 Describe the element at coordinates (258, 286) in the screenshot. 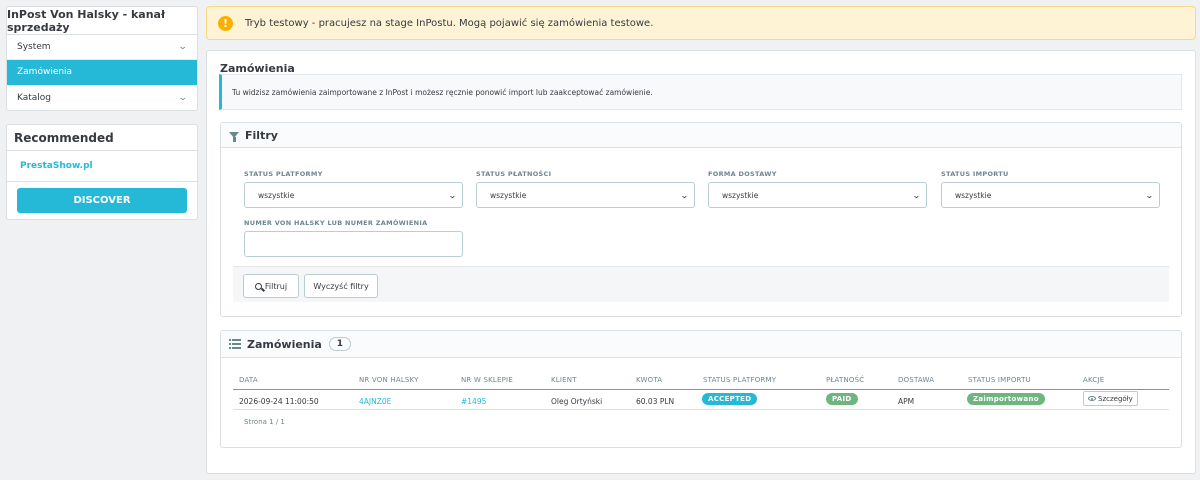

I see `search-icon` at that location.